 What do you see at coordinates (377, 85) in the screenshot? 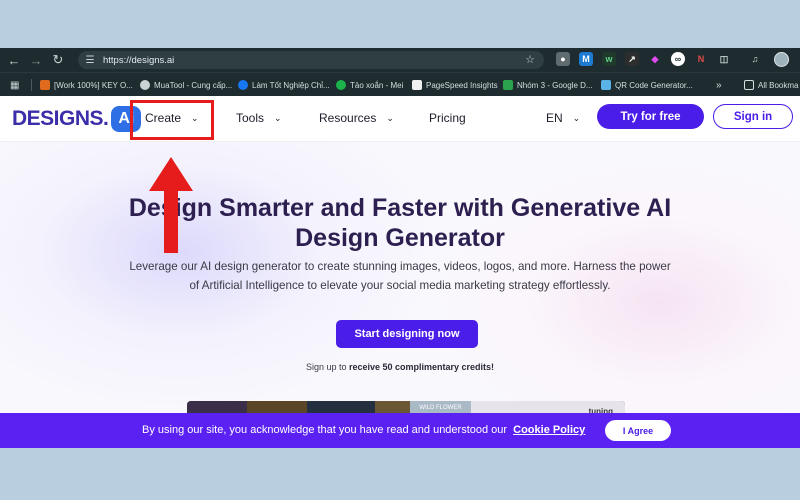
I see `bookmark-label: Tảo xoắn - Mei` at bounding box center [377, 85].